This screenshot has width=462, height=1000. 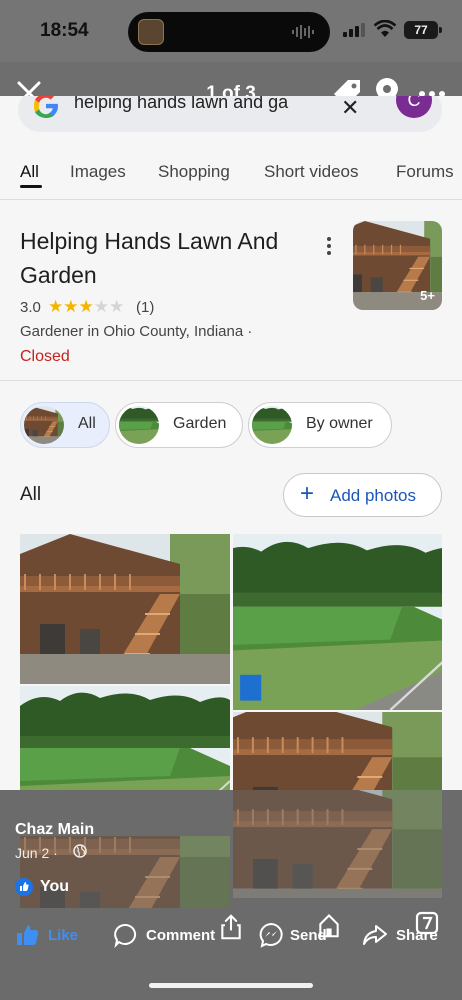 I want to click on upload-icon, so click(x=231, y=927).